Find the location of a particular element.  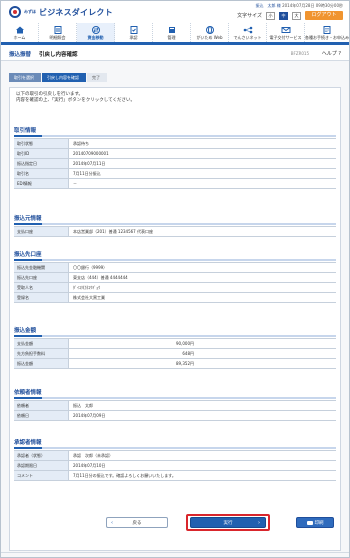

row-label: 登録名 is located at coordinates (41, 297).